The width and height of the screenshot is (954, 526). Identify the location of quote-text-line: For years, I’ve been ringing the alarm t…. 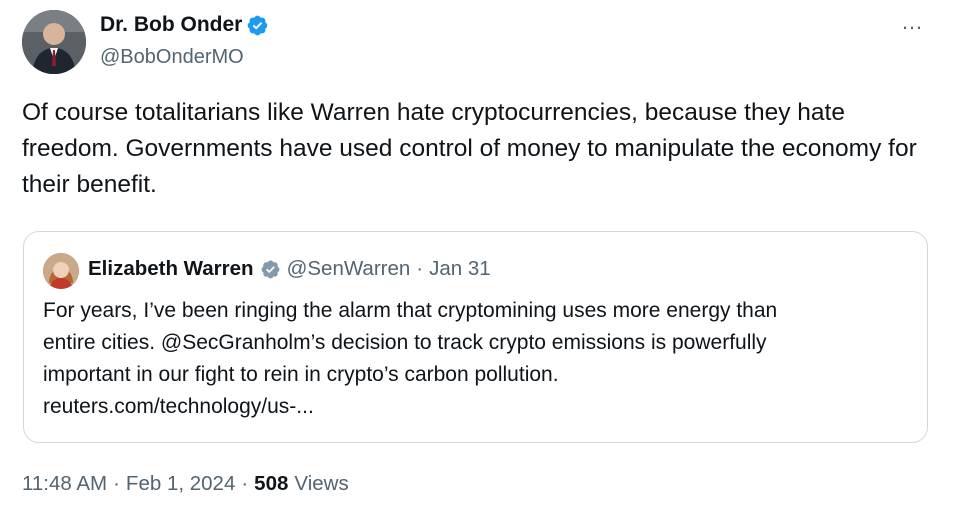
(410, 310).